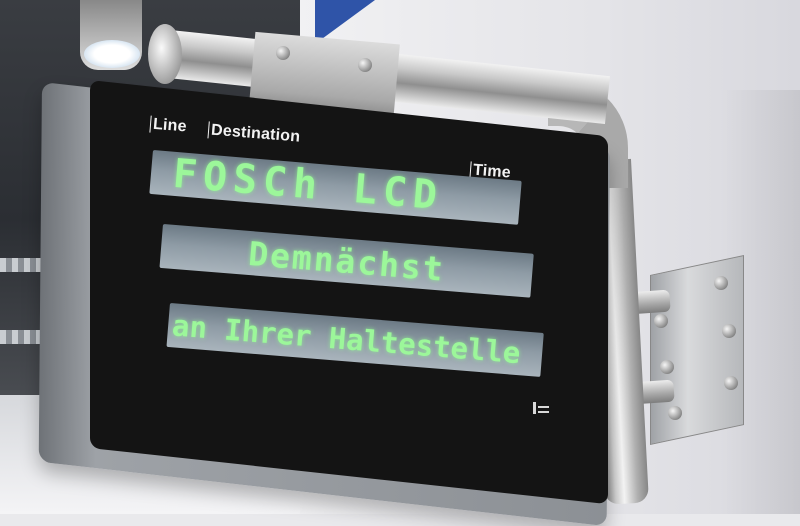 The width and height of the screenshot is (800, 526). I want to click on wall-mount-plate, so click(697, 350).